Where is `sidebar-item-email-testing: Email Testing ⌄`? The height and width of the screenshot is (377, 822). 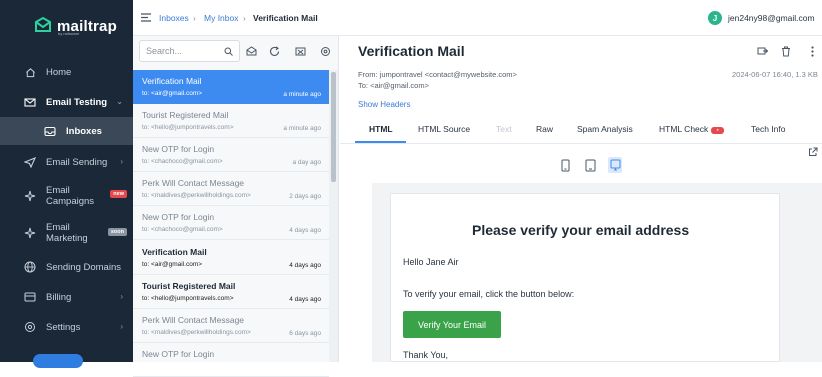 sidebar-item-email-testing: Email Testing ⌄ is located at coordinates (66, 102).